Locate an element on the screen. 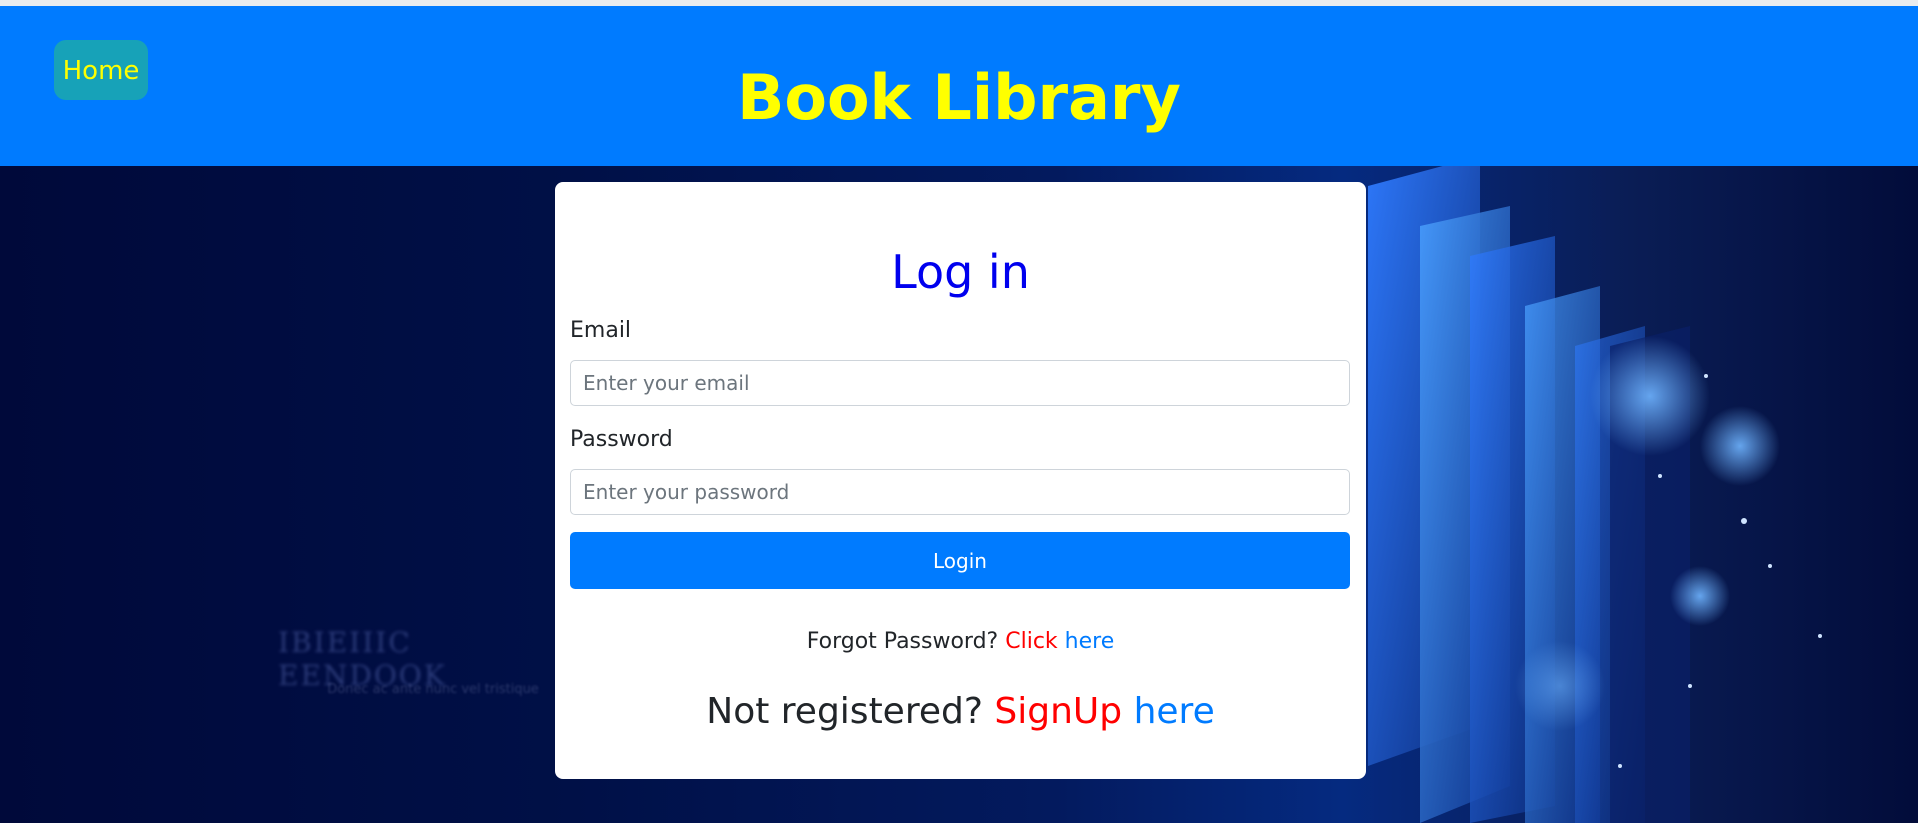  site-title: Book Library is located at coordinates (959, 97).